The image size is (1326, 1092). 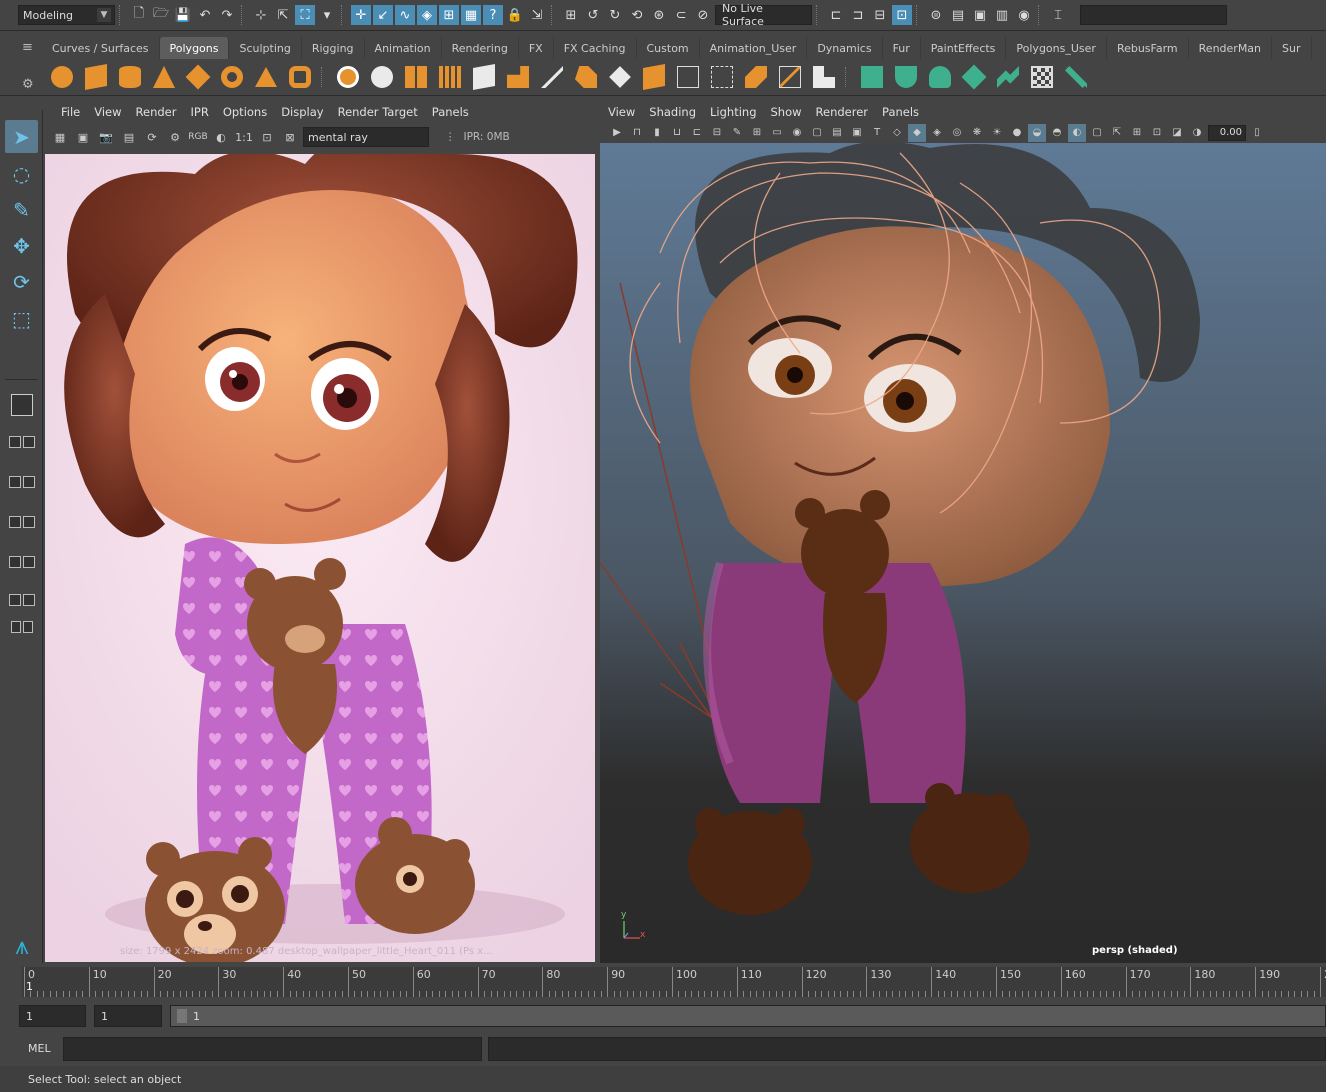 I want to click on poly-pipe-icon, so click(x=300, y=77).